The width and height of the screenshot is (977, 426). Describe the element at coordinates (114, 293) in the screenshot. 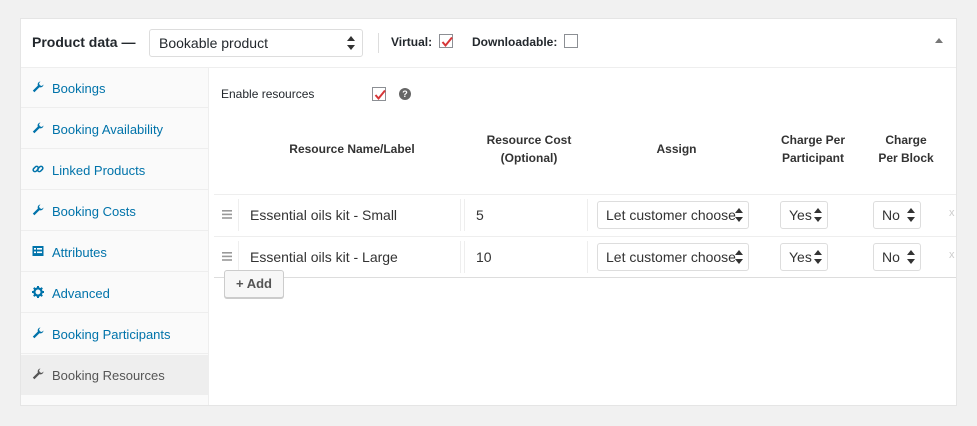

I see `tab-advanced: Advanced` at that location.